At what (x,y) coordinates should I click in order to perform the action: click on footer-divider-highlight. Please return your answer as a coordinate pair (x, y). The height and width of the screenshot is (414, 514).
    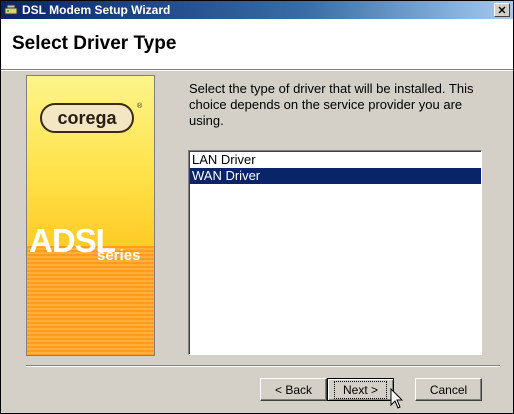
    Looking at the image, I should click on (263, 366).